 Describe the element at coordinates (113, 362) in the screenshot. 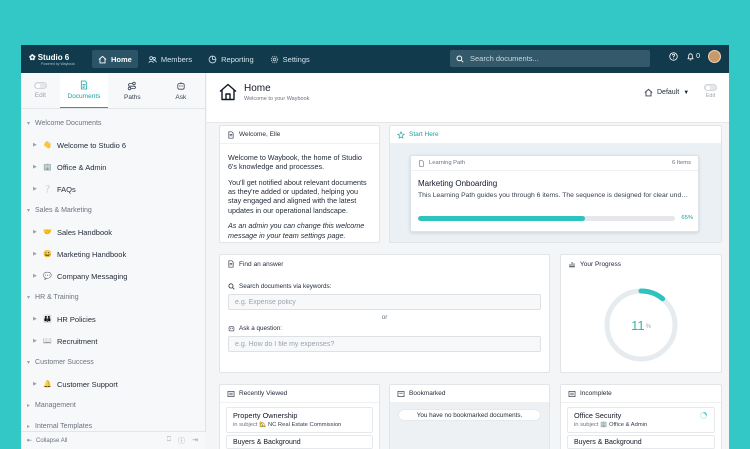

I see `group-customer-success: ▾ Customer Success` at that location.